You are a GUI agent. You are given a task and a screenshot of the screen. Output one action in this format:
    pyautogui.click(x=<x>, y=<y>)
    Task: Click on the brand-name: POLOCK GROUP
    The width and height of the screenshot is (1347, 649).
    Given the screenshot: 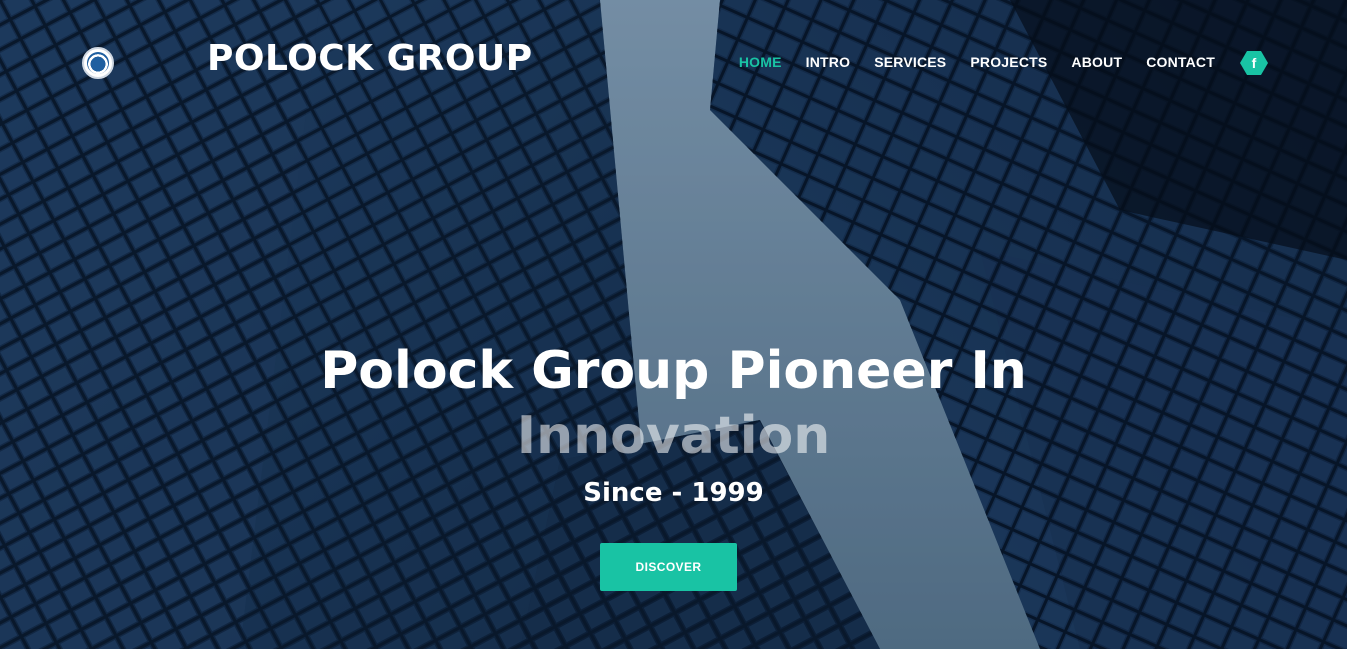 What is the action you would take?
    pyautogui.click(x=370, y=58)
    